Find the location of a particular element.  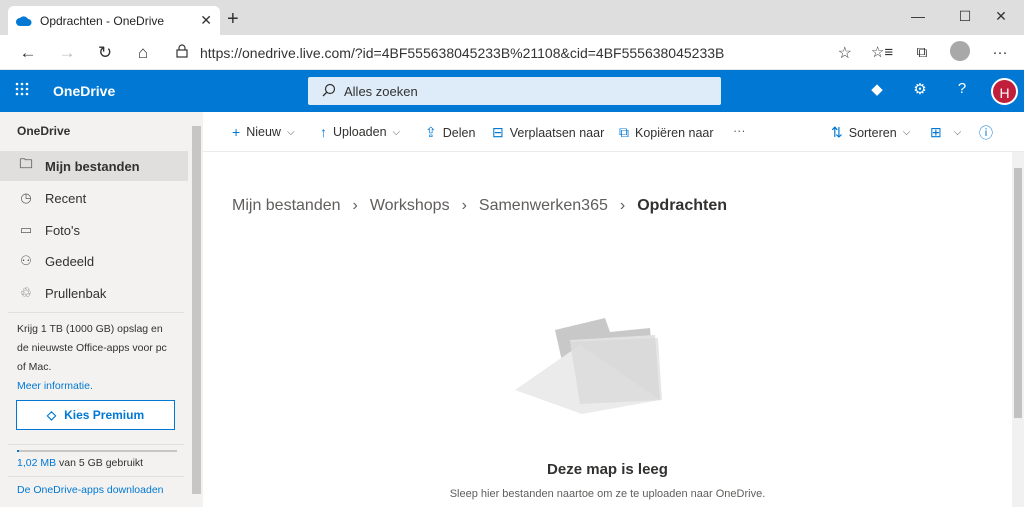

download-apps-link: De OneDrive-apps downloaden is located at coordinates (90, 490).